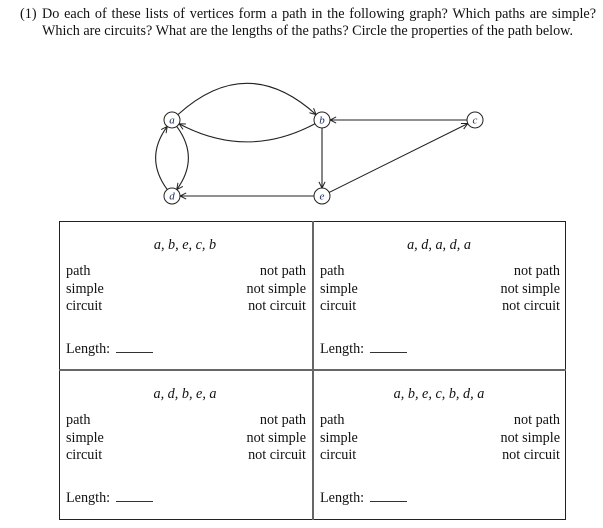 The width and height of the screenshot is (603, 528). What do you see at coordinates (398, 158) in the screenshot?
I see `edge-e-to-c` at bounding box center [398, 158].